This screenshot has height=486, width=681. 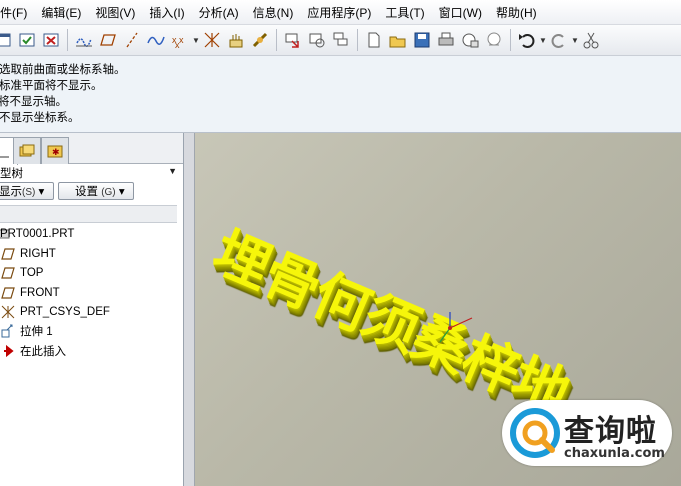 What do you see at coordinates (614, 453) in the screenshot?
I see `watermark-url: chaxunla.com` at bounding box center [614, 453].